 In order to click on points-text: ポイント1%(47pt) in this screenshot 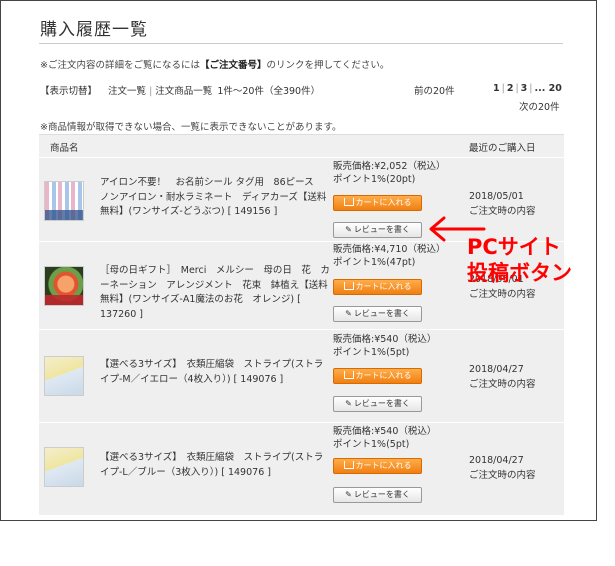, I will do `click(374, 262)`.